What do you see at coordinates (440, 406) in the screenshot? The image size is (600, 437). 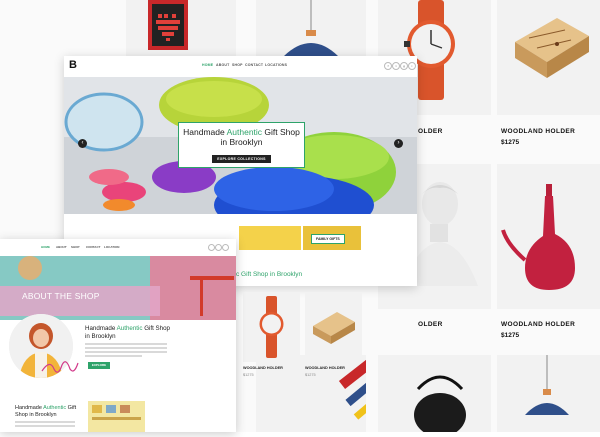 I see `kettle-image` at bounding box center [440, 406].